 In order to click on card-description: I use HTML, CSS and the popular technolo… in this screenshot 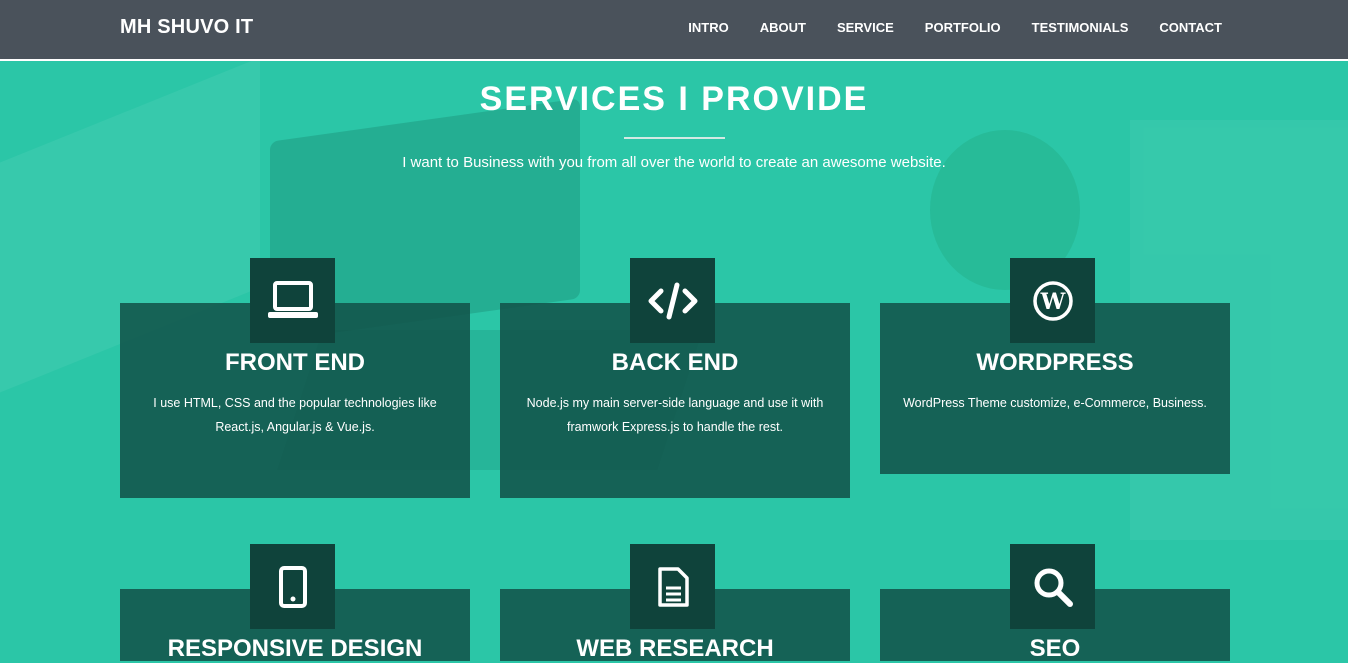, I will do `click(295, 415)`.